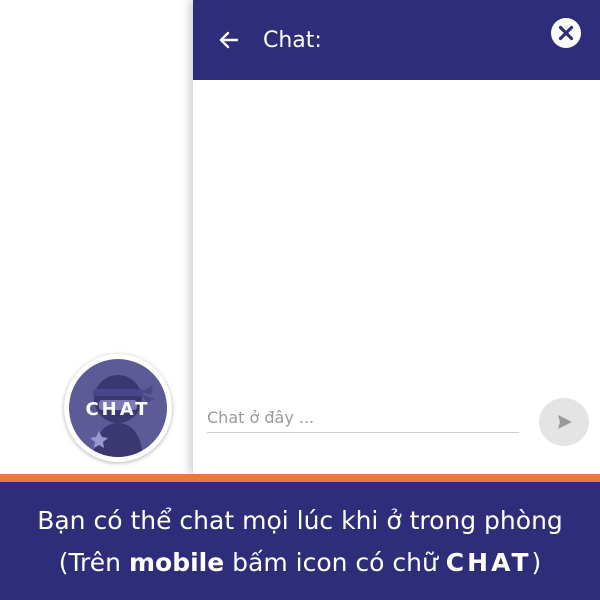 This screenshot has height=600, width=600. I want to click on send-button, so click(564, 422).